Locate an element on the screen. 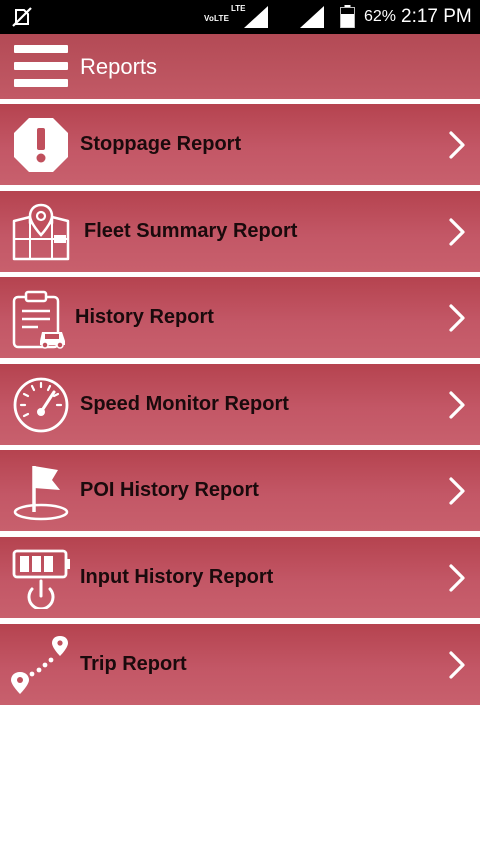 This screenshot has width=480, height=854. fleet-map-icon is located at coordinates (41, 231).